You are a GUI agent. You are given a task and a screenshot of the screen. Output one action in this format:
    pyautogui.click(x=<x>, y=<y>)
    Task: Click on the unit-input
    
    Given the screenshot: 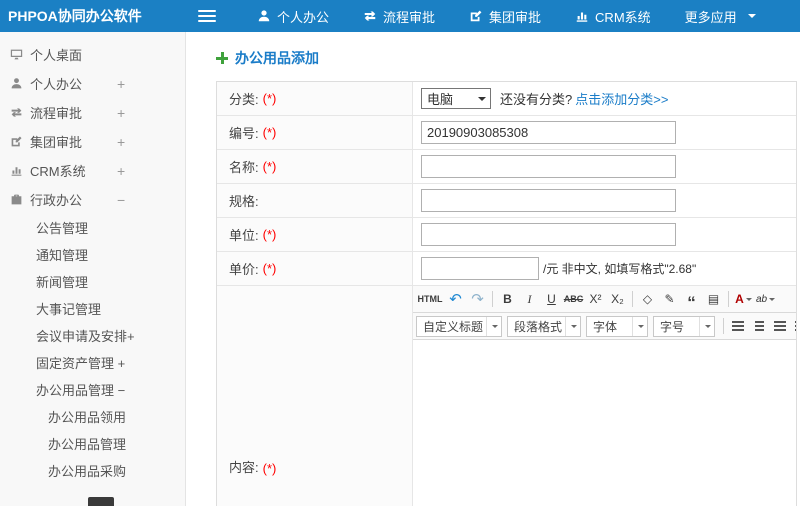 What is the action you would take?
    pyautogui.click(x=548, y=234)
    